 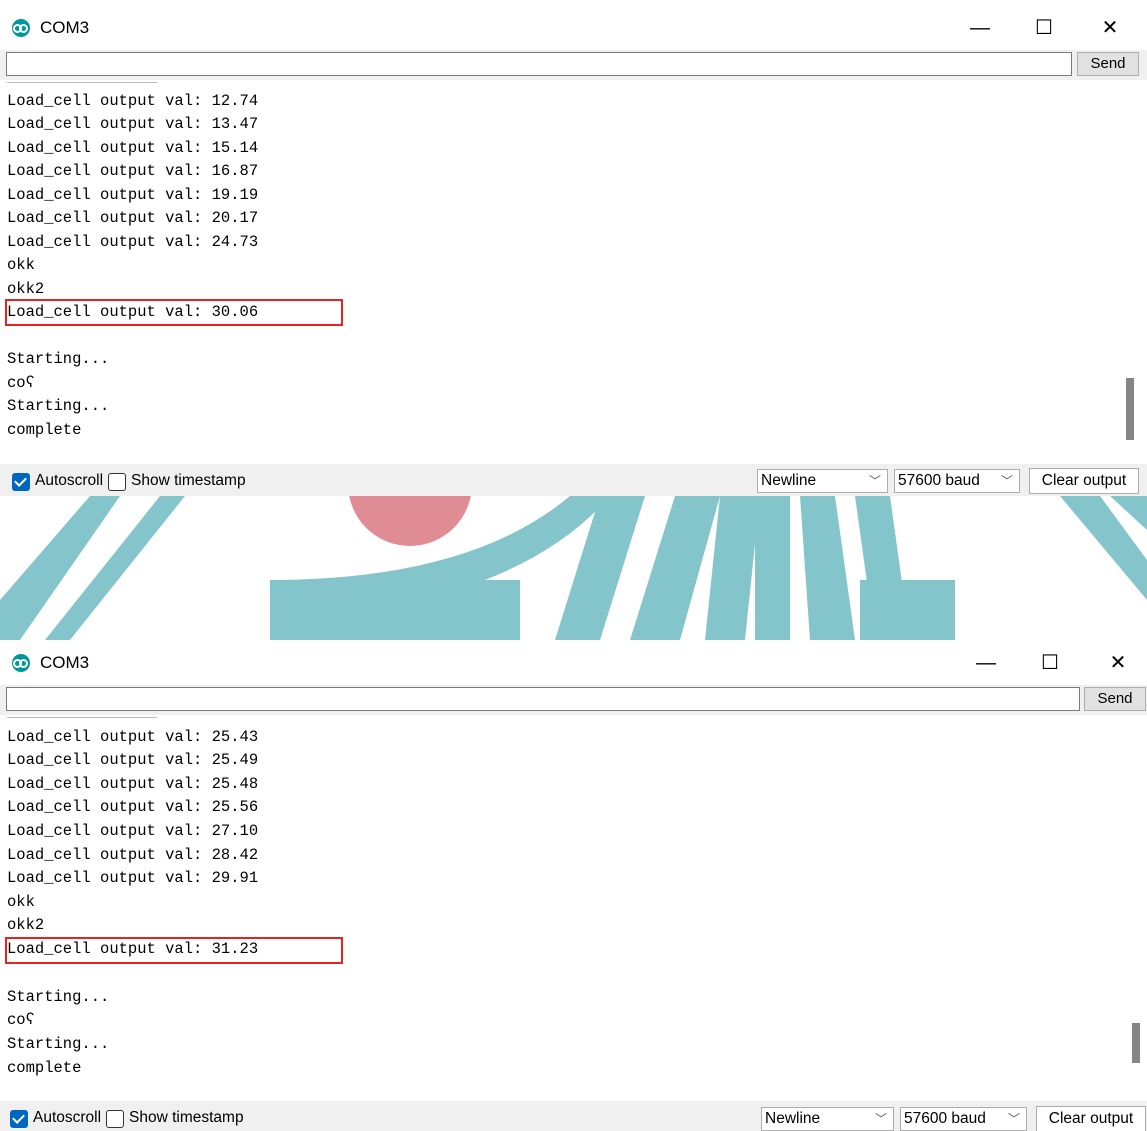 What do you see at coordinates (133, 171) in the screenshot?
I see `output-line: Load_cell output val: 16.87` at bounding box center [133, 171].